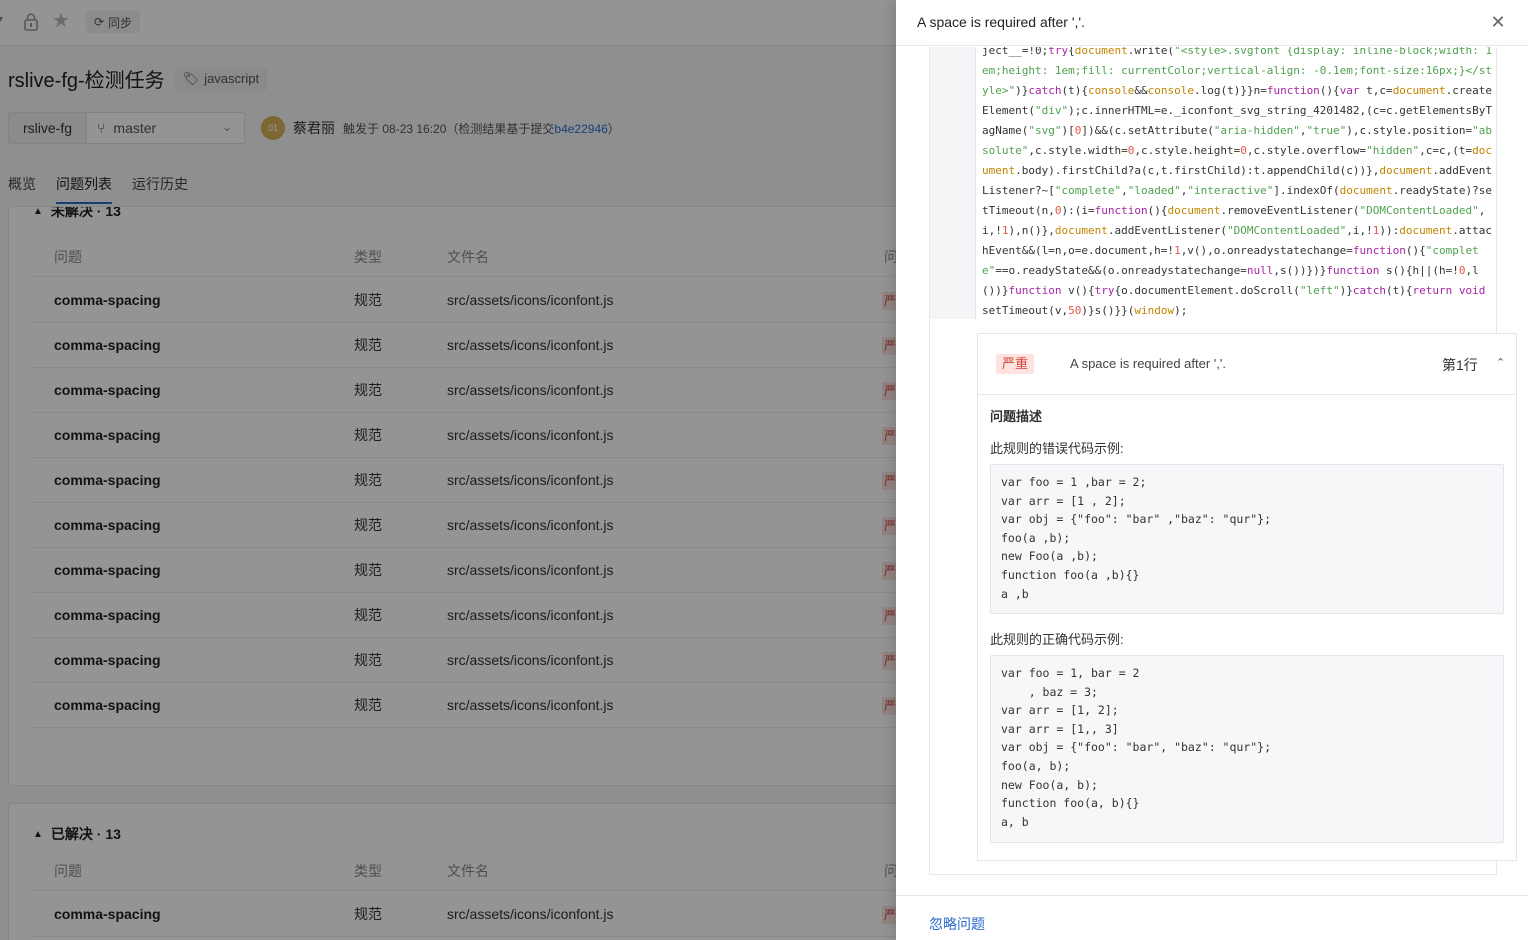 The height and width of the screenshot is (940, 1528). I want to click on severity-badge: 严重, so click(1015, 364).